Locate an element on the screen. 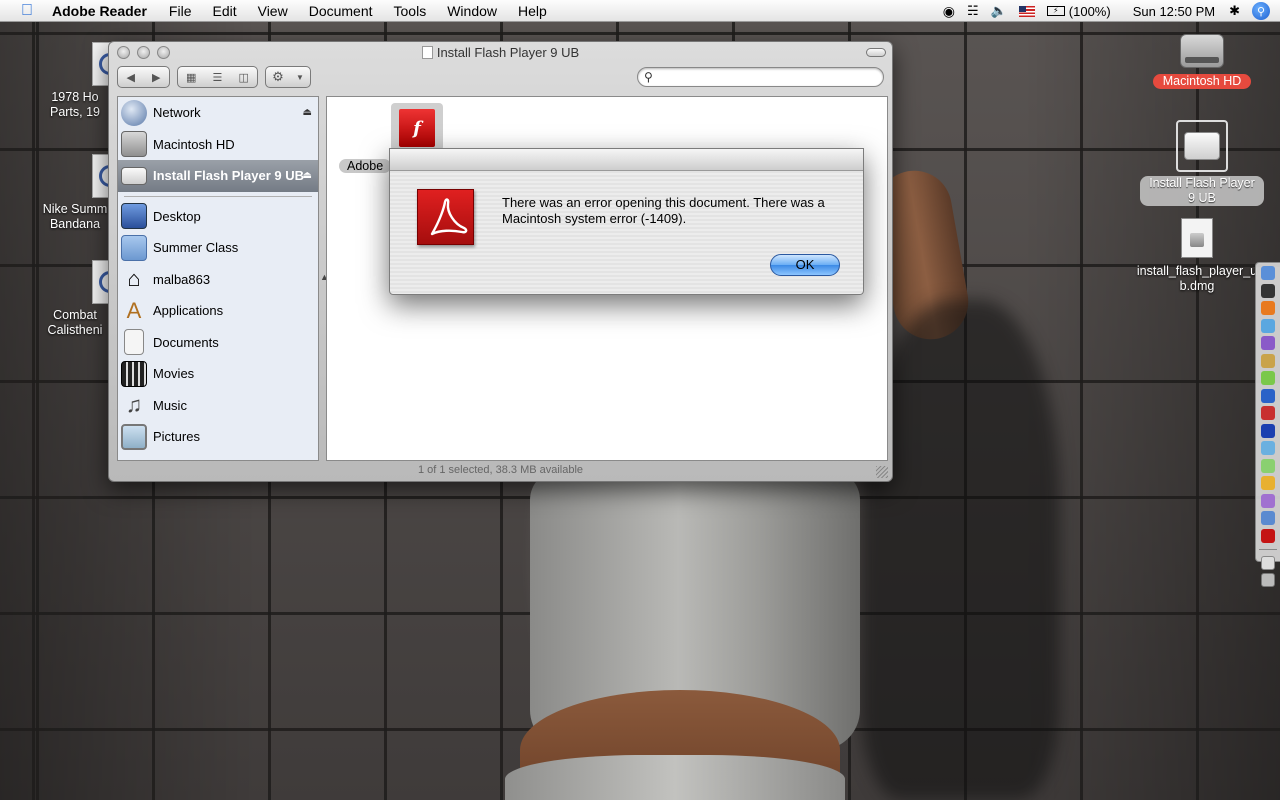 The width and height of the screenshot is (1280, 800). list-view-icon: ☰ is located at coordinates (218, 77).